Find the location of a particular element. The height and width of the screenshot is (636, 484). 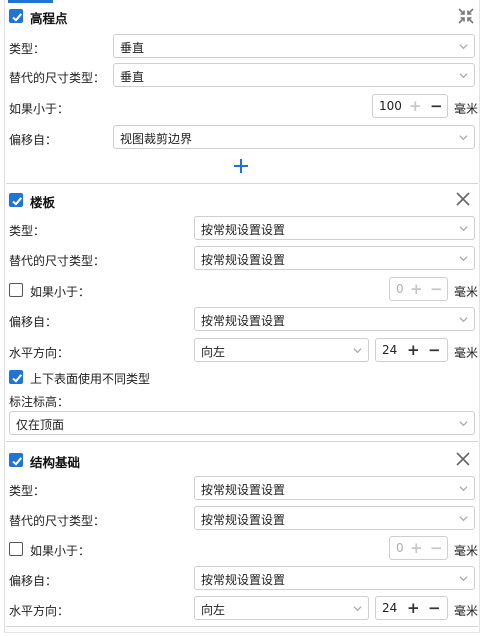

active-indicator is located at coordinates (30, 1).